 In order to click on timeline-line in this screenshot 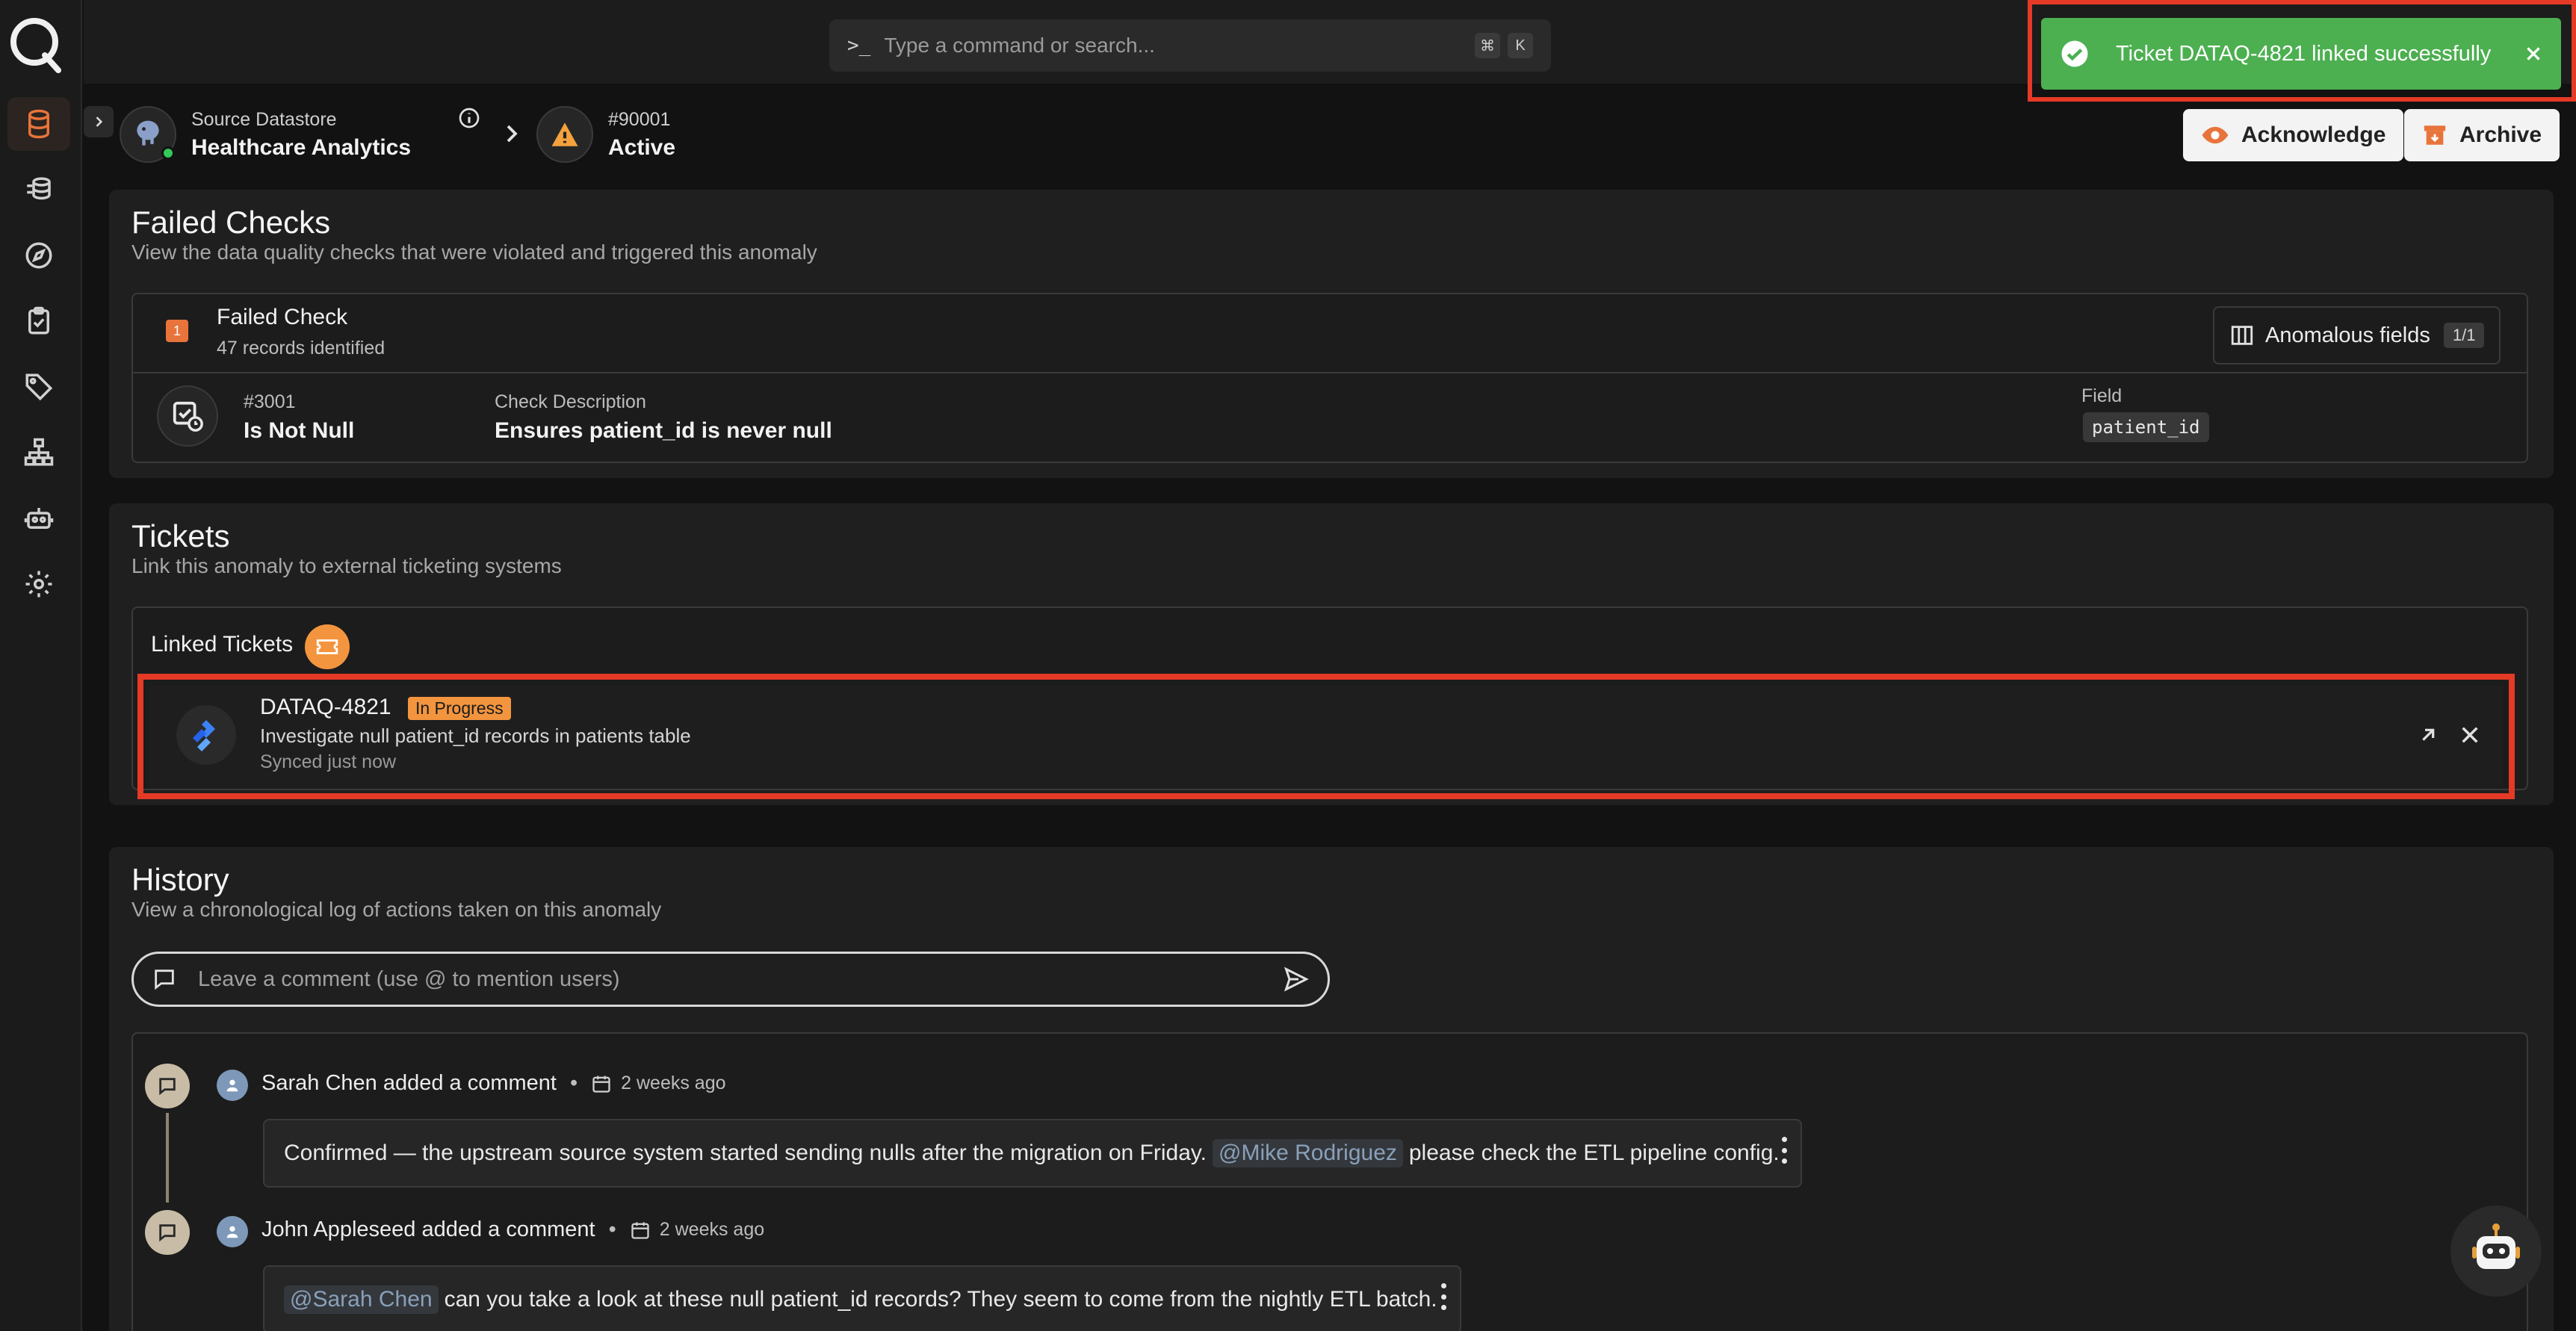, I will do `click(167, 1158)`.